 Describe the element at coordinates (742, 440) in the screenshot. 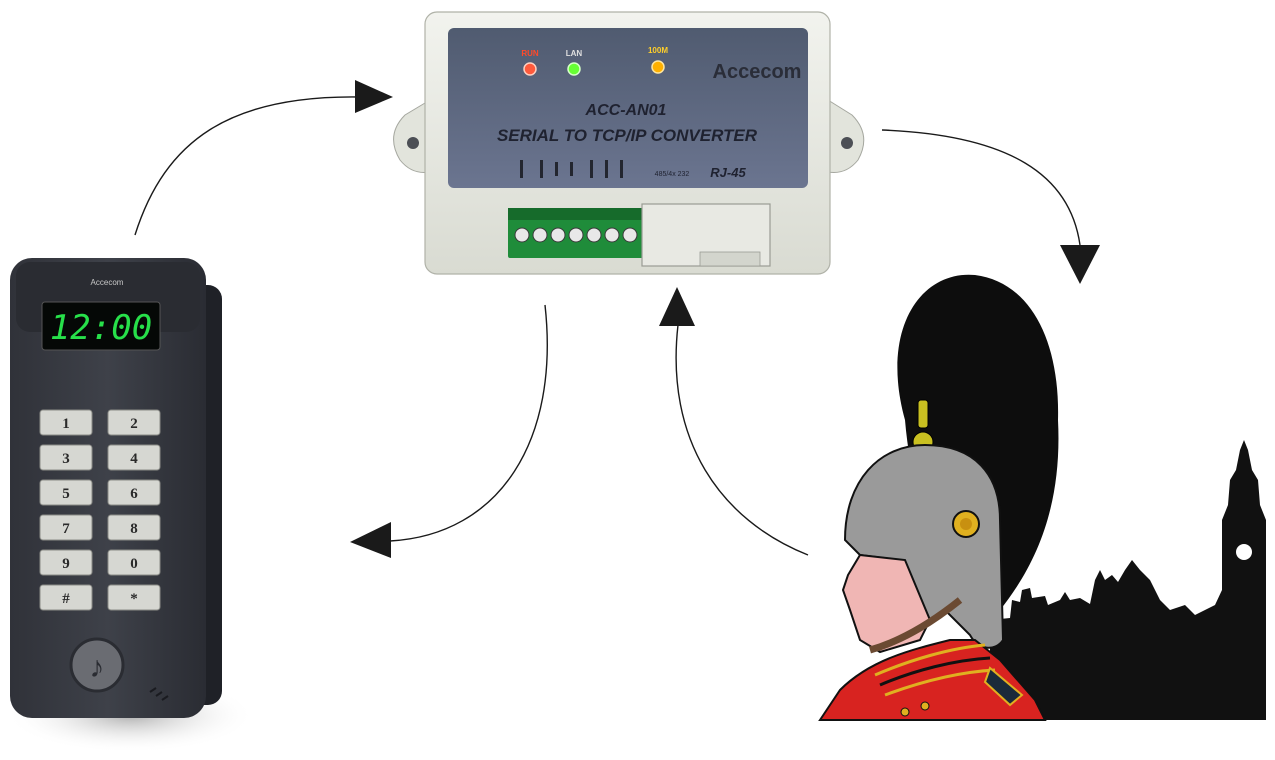

I see `arrow-guard-to-converter` at that location.